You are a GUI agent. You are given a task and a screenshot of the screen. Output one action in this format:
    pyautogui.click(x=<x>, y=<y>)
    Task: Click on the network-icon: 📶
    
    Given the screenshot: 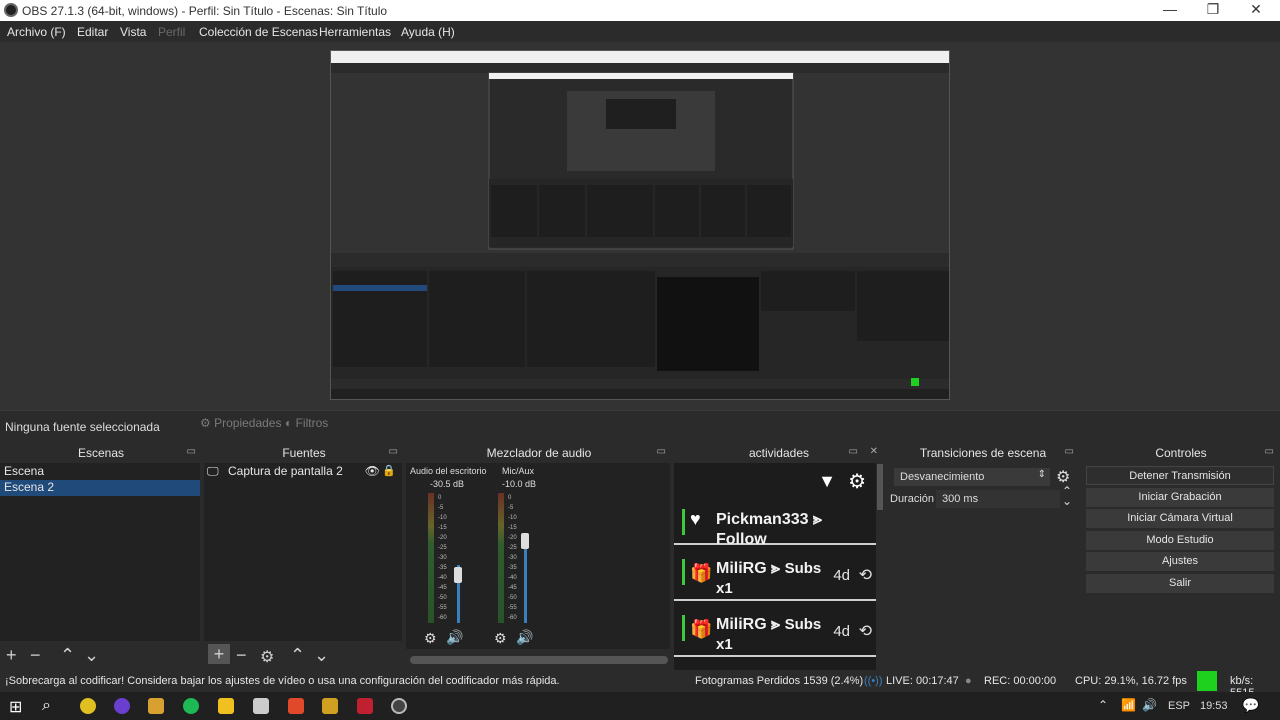 What is the action you would take?
    pyautogui.click(x=1128, y=705)
    